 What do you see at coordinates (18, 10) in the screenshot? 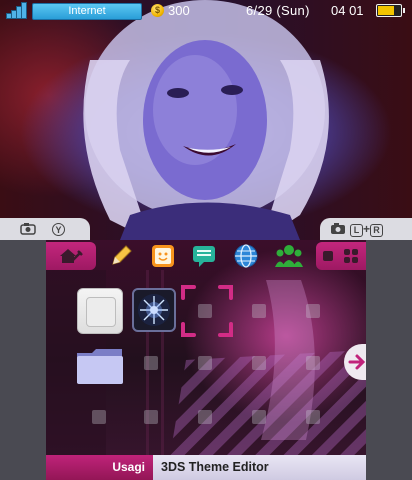
I see `wifi-signal-icon` at bounding box center [18, 10].